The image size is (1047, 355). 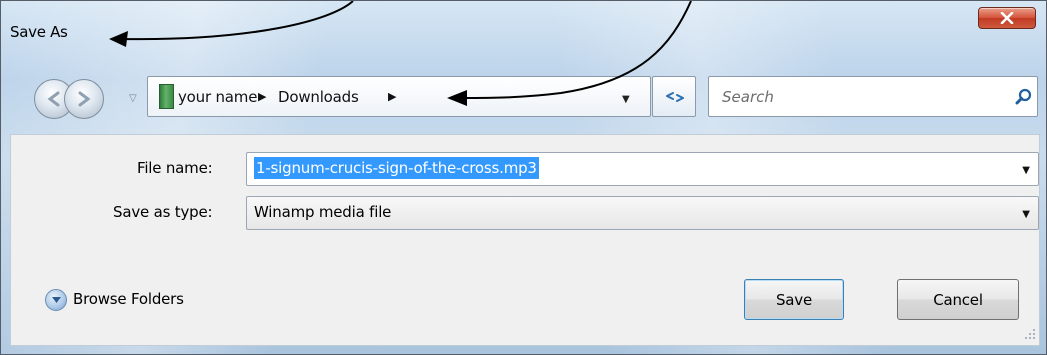 I want to click on search-input: Search, so click(x=873, y=96).